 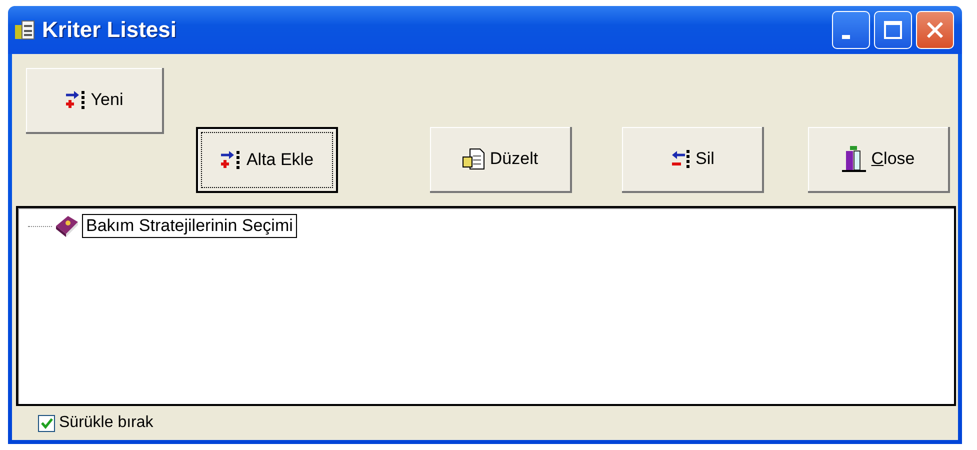 I want to click on add-button: Yeni, so click(x=95, y=101).